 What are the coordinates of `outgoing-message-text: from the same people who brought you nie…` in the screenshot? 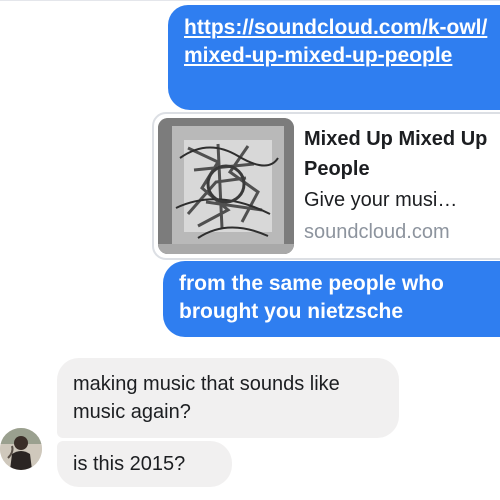 It's located at (311, 297).